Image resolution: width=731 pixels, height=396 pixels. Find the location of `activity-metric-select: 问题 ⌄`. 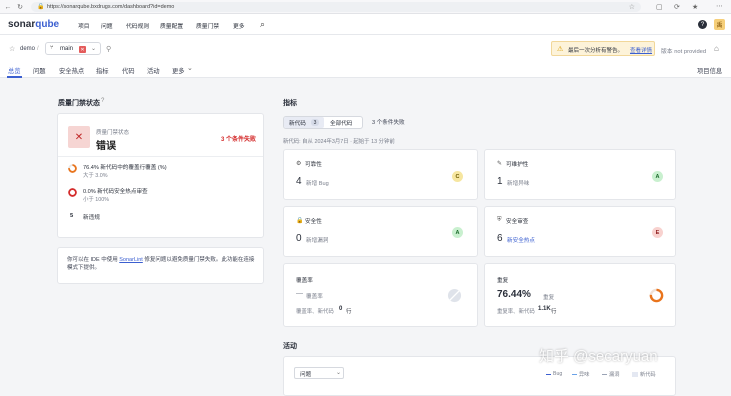

activity-metric-select: 问题 ⌄ is located at coordinates (319, 373).